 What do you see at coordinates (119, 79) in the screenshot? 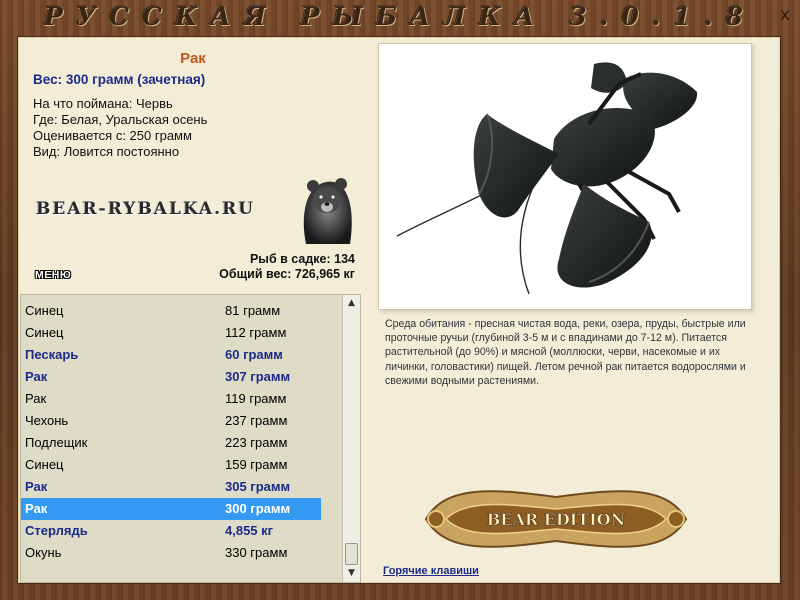
I see `fish-weight: Вес: 300 грамм (зачетная)` at bounding box center [119, 79].